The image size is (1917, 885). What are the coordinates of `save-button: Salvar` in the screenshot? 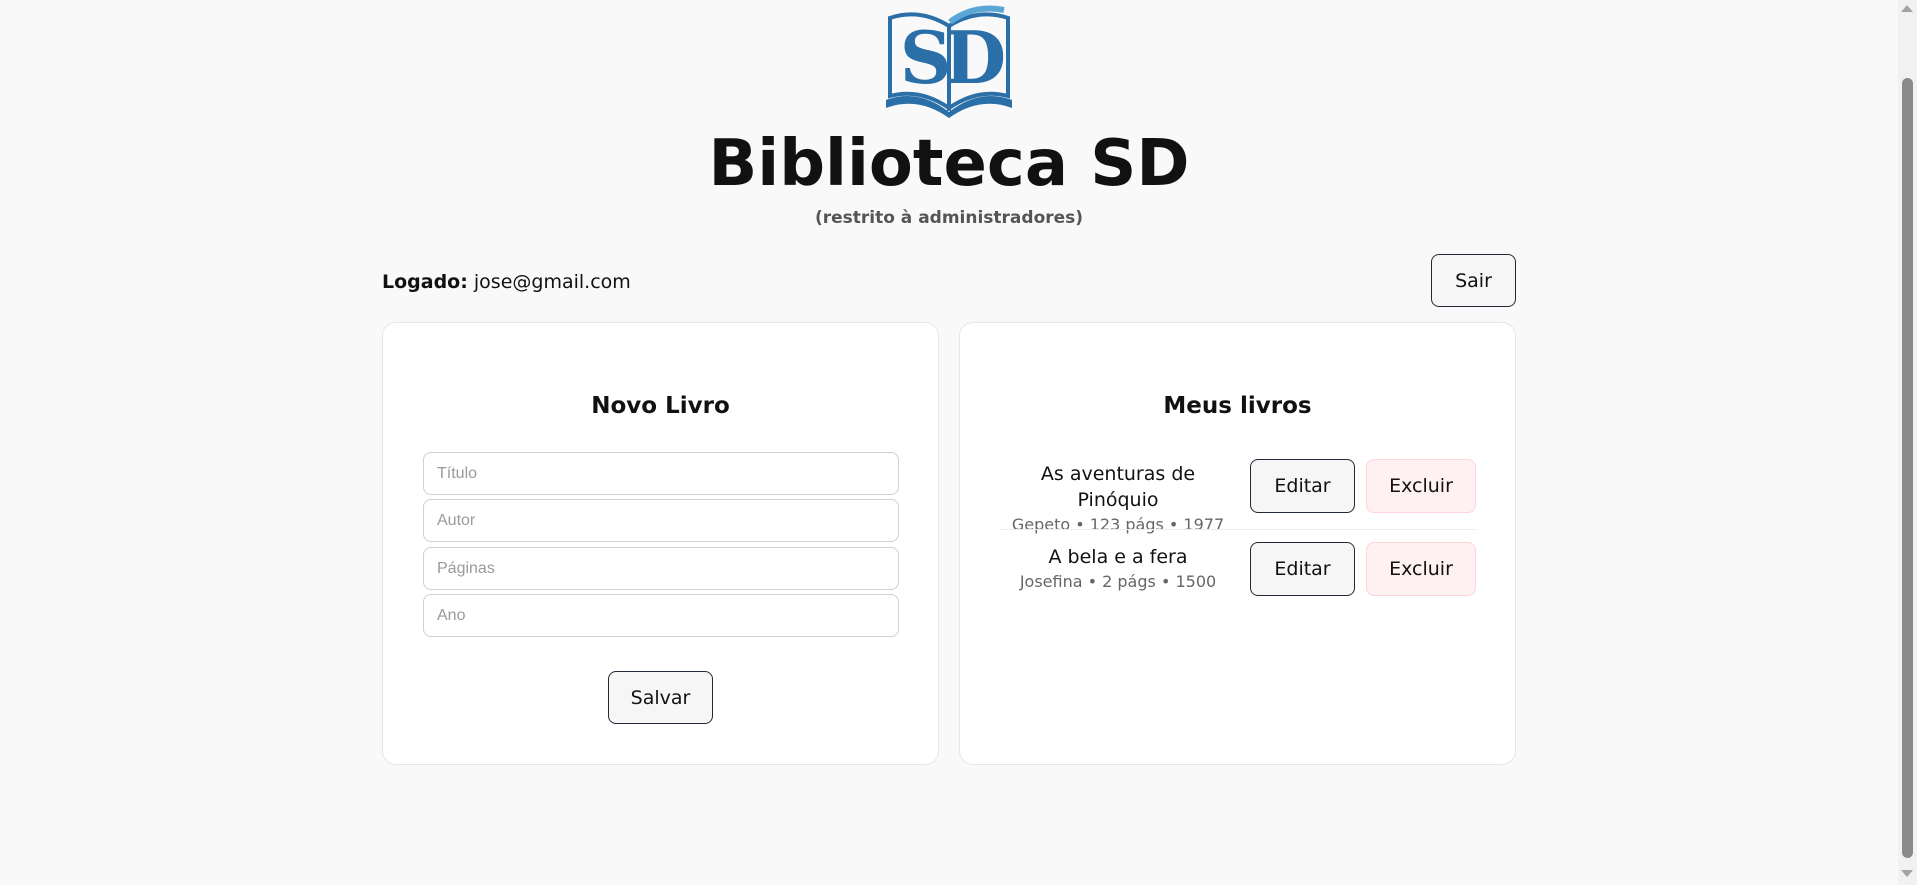 It's located at (660, 697).